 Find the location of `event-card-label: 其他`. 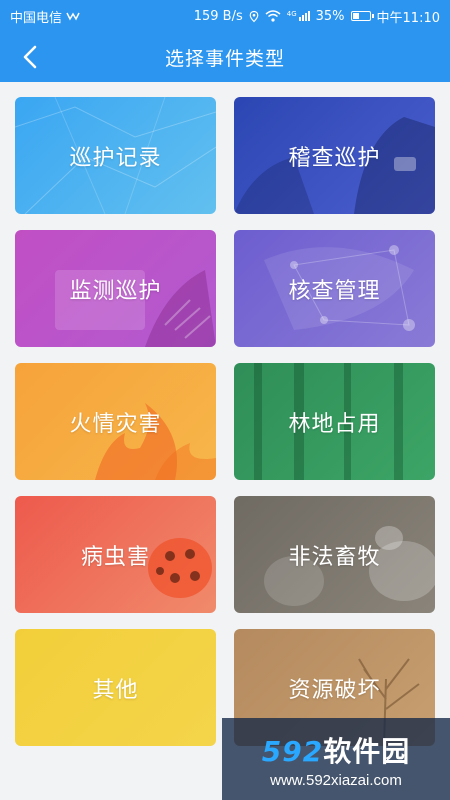

event-card-label: 其他 is located at coordinates (115, 690).